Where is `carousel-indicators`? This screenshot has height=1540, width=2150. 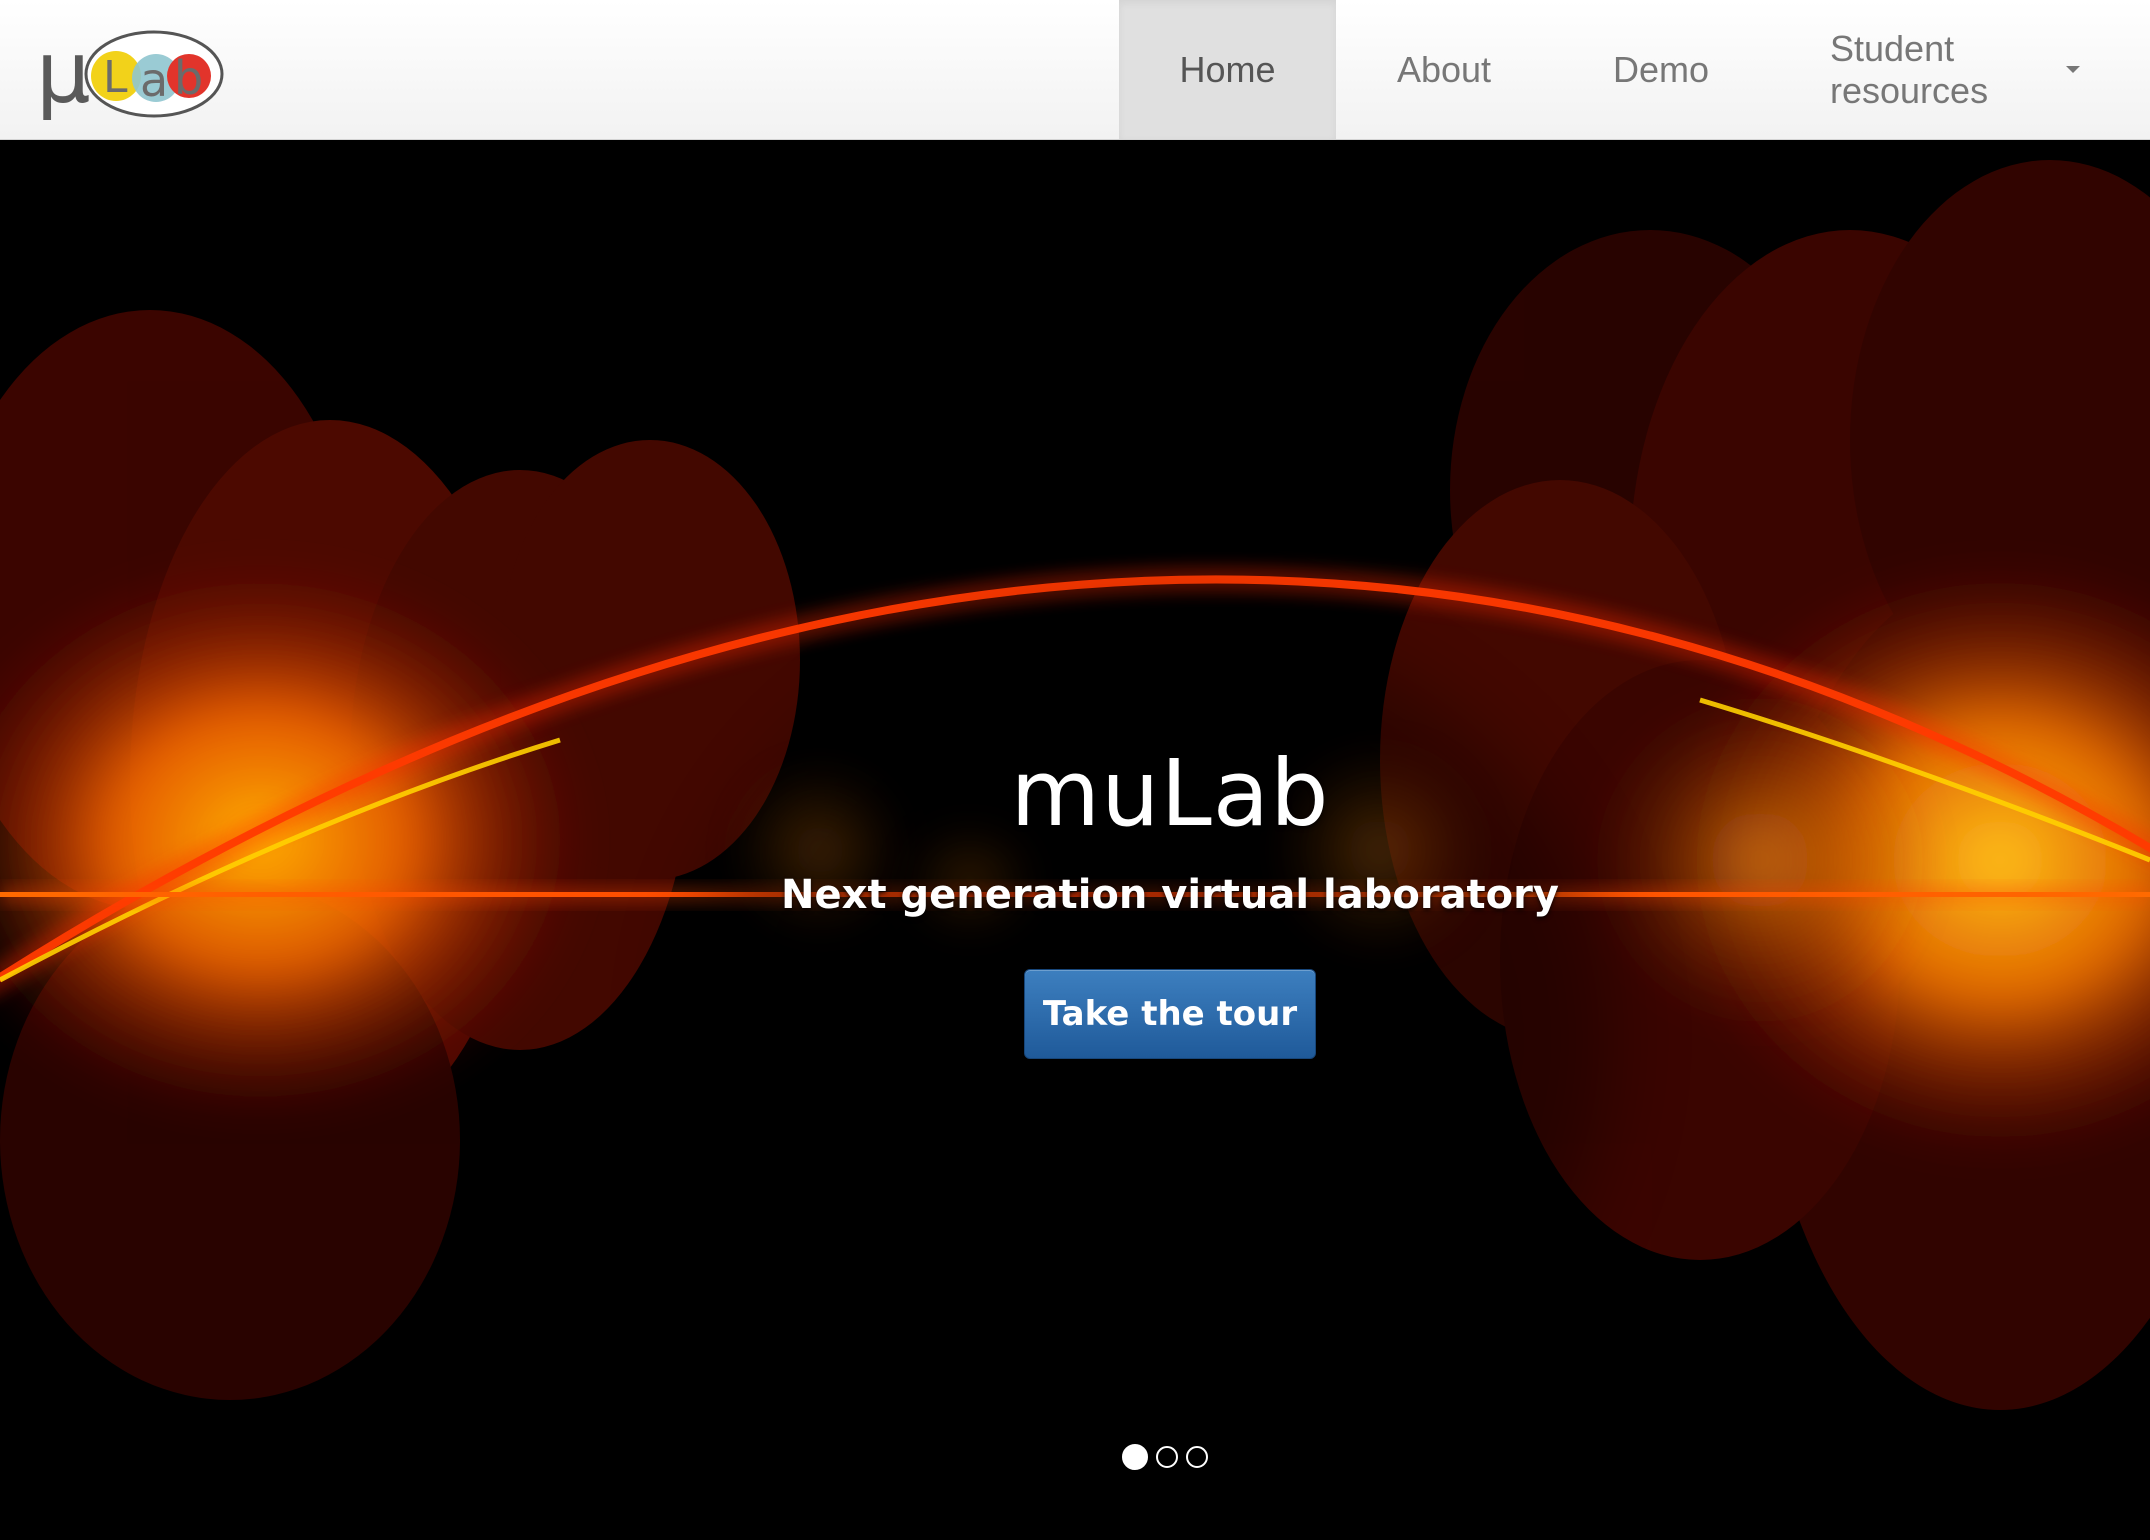
carousel-indicators is located at coordinates (1165, 1457).